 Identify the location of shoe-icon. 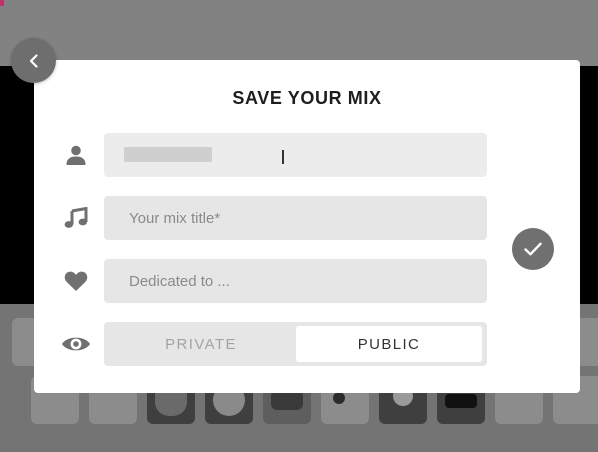
(287, 400).